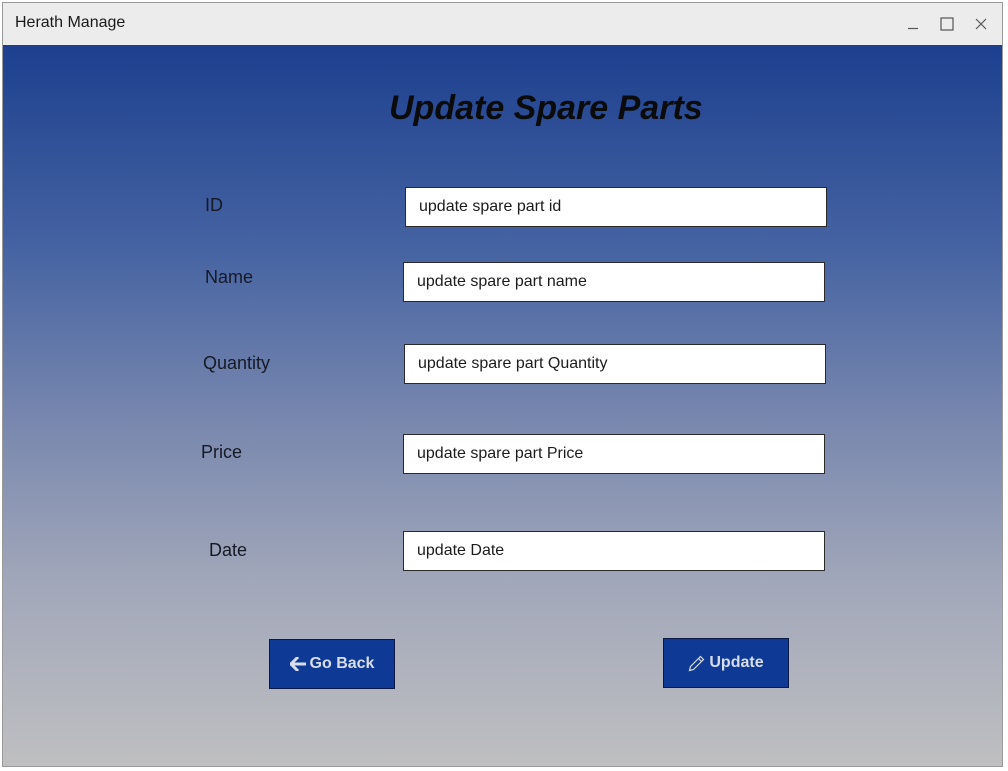 The height and width of the screenshot is (771, 1008). I want to click on go-back-label: Go Back, so click(342, 663).